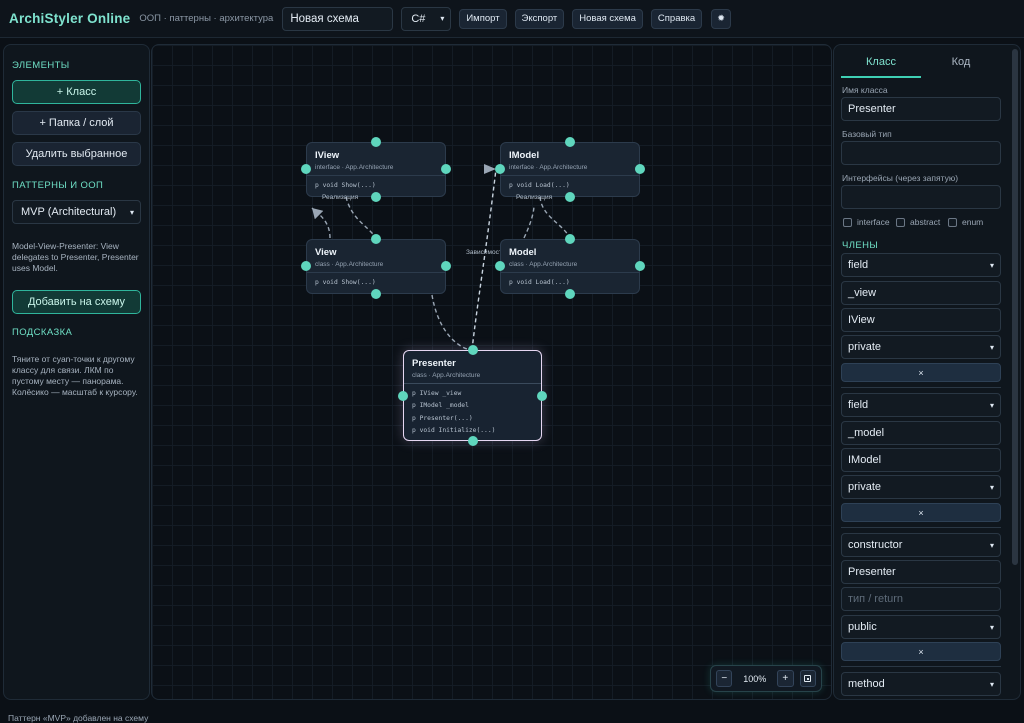 Image resolution: width=1024 pixels, height=723 pixels. What do you see at coordinates (921, 320) in the screenshot?
I see `member-type-input: IView` at bounding box center [921, 320].